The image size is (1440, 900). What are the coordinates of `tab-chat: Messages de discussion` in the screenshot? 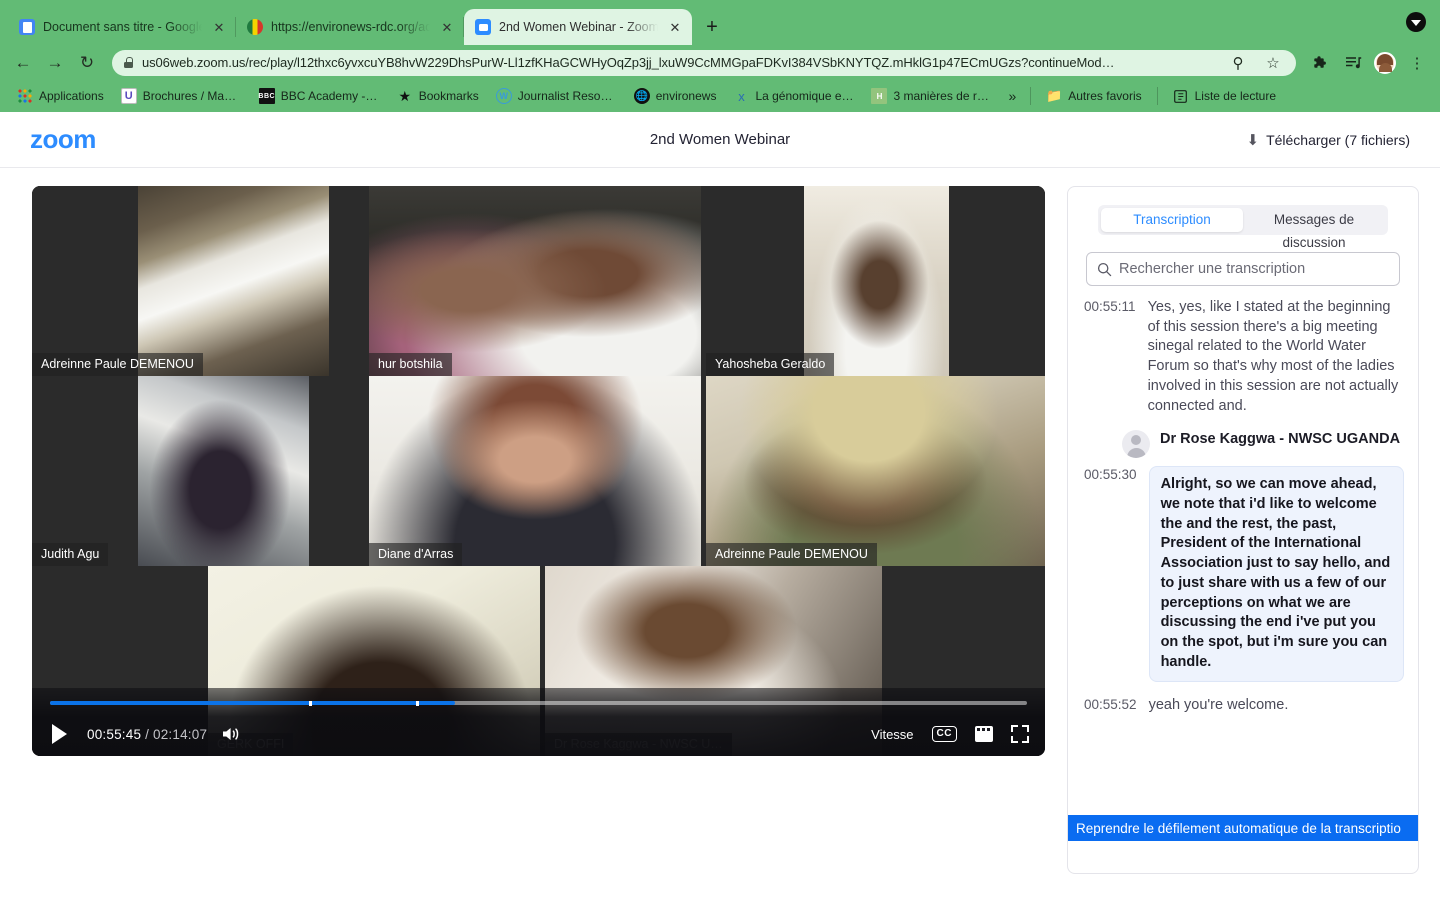 It's located at (1314, 229).